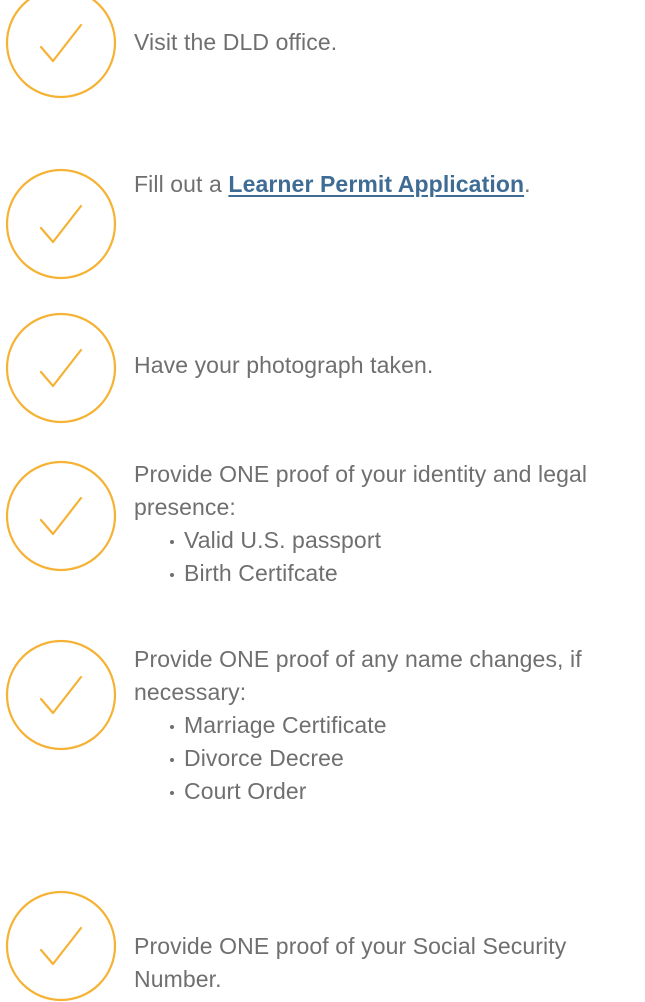 The height and width of the screenshot is (1002, 645). I want to click on step-text: Fill out a Learner Permit Application., so click(385, 184).